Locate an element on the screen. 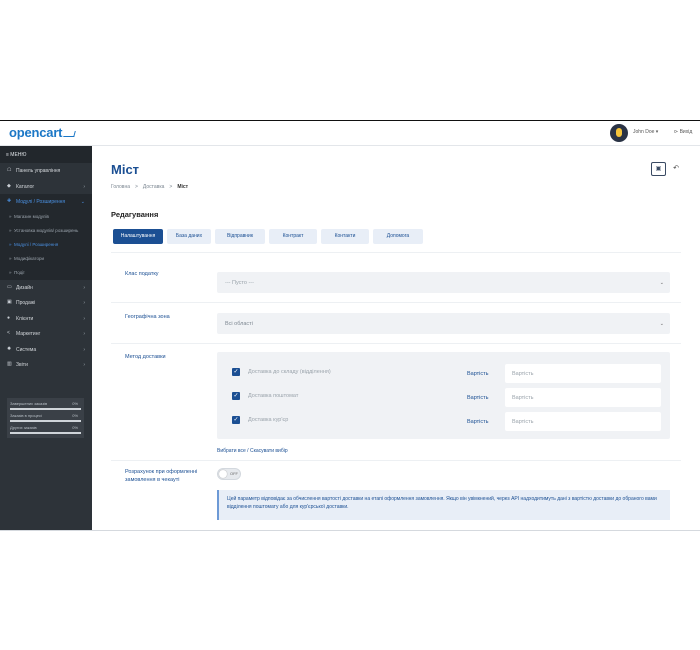 Image resolution: width=700 pixels, height=650 pixels. submenu-item-events: » Події is located at coordinates (46, 273).